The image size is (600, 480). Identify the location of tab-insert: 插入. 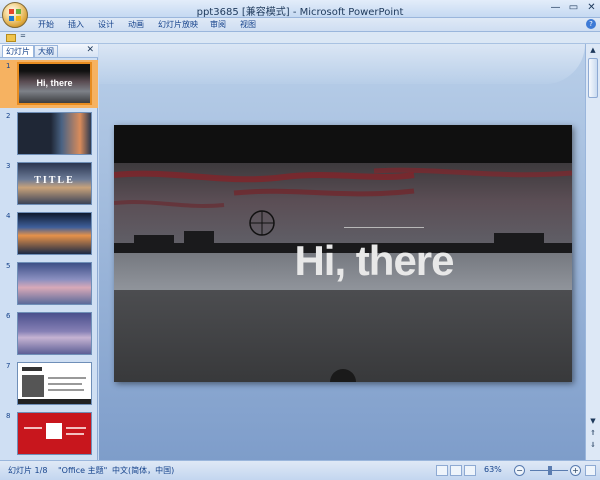
(76, 24).